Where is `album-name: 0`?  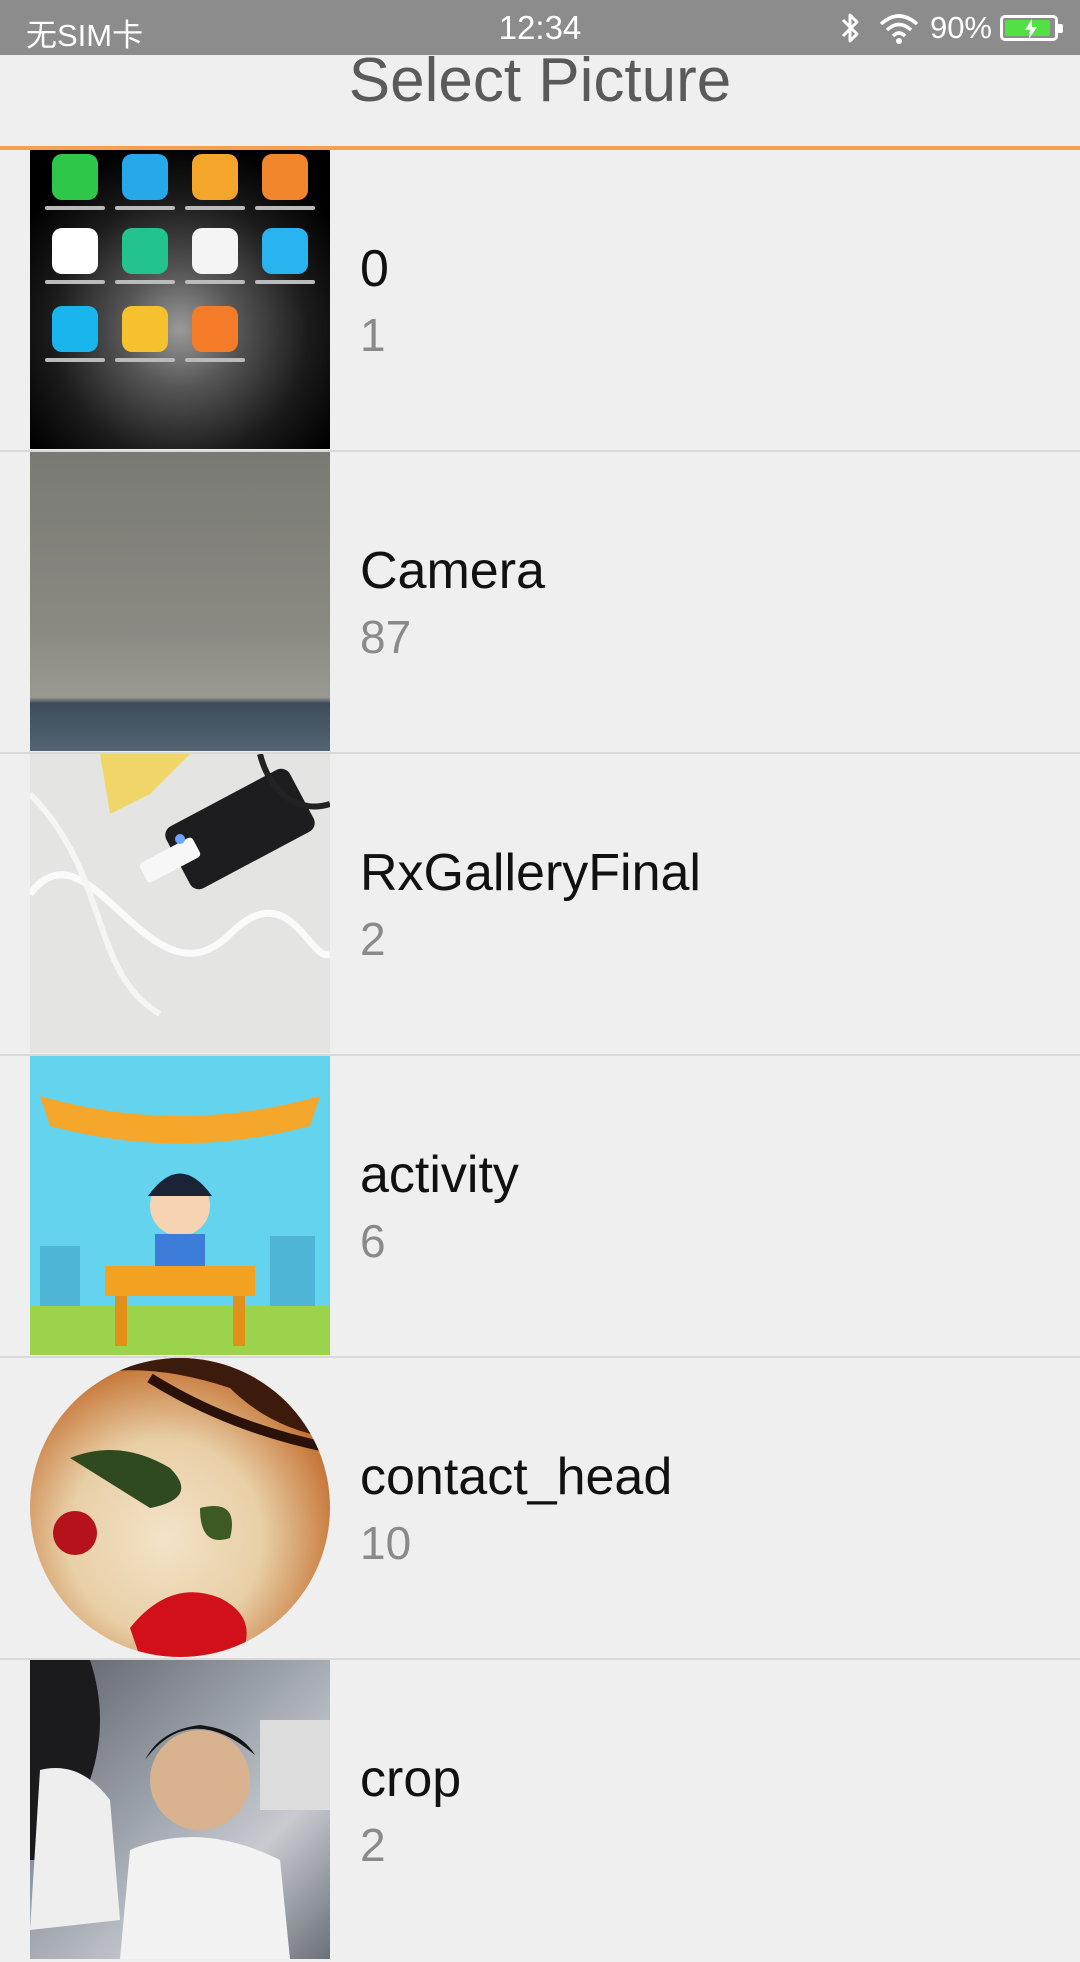
album-name: 0 is located at coordinates (374, 269).